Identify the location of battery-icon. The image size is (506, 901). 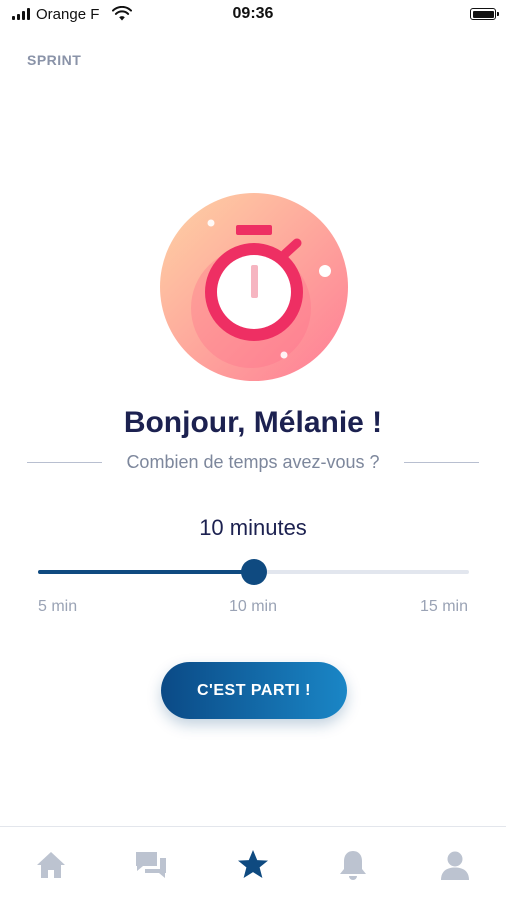
(484, 14).